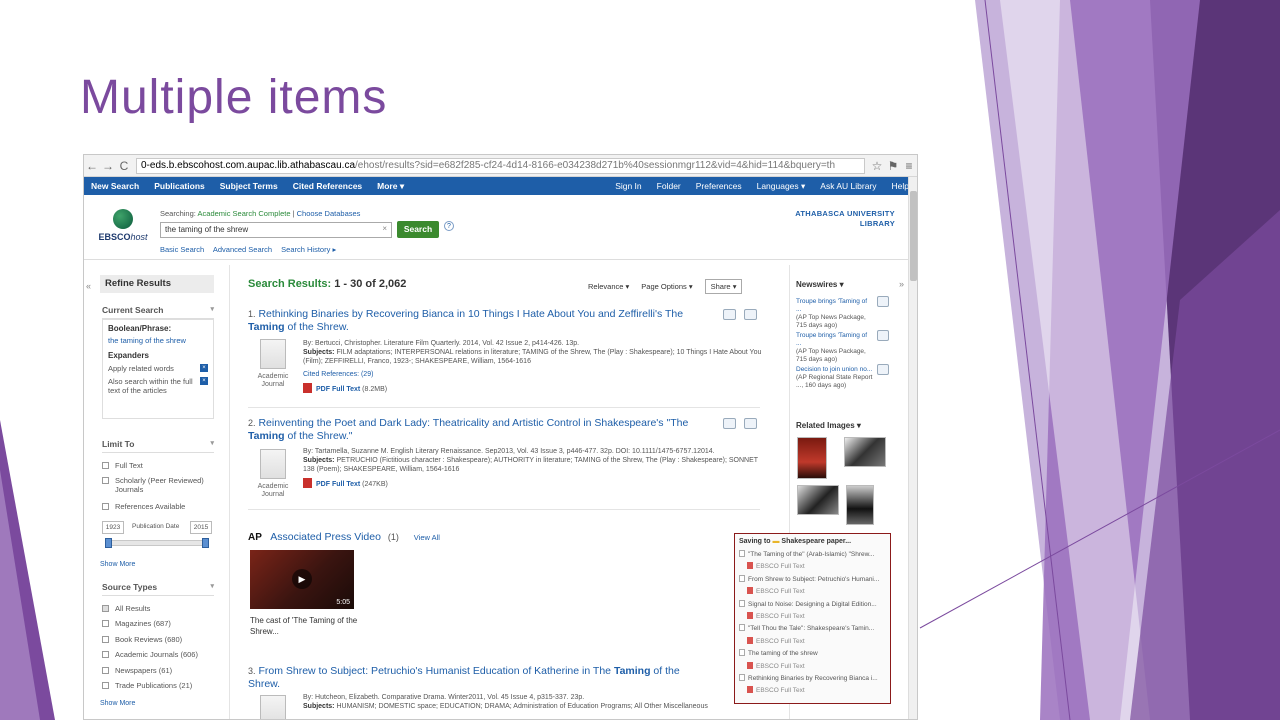 This screenshot has height=720, width=1280. I want to click on source-academic-journals: Academic Journals (606), so click(150, 654).